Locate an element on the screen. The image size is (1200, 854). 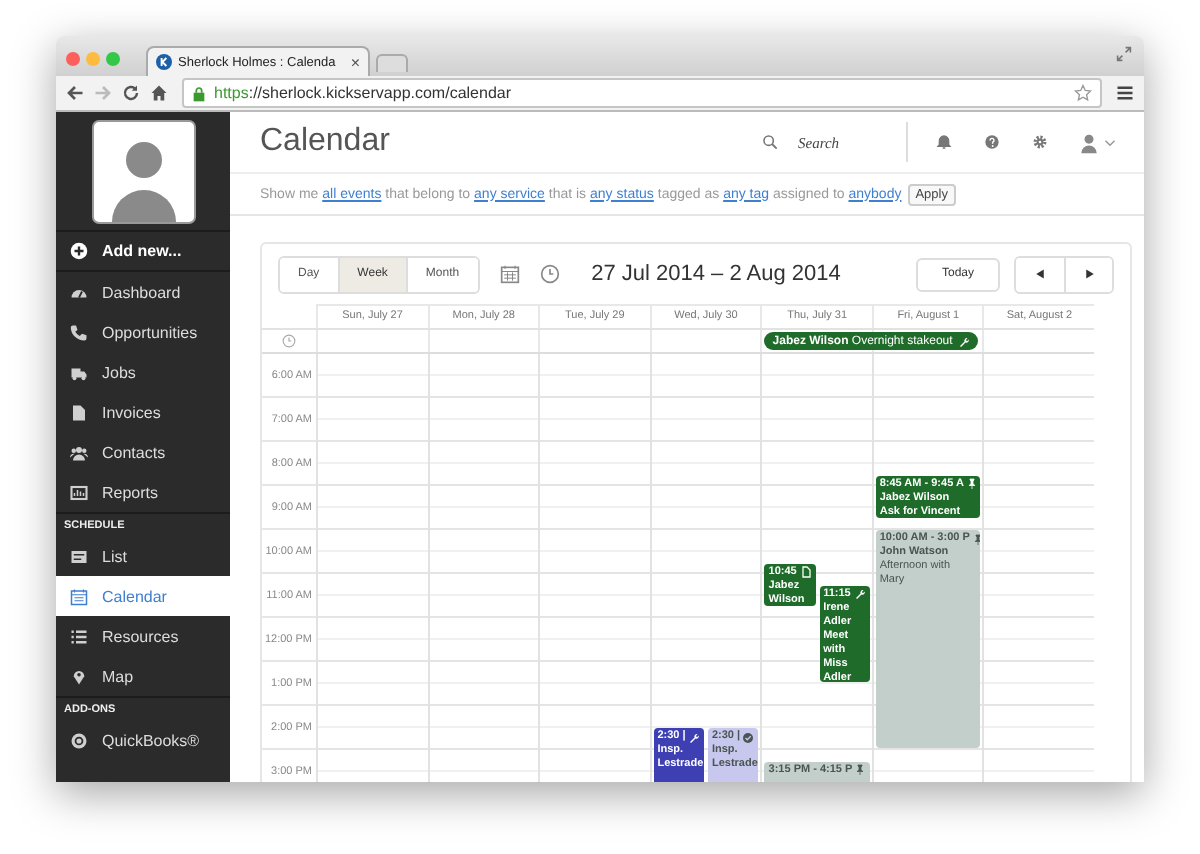
sidebar-item: Jobs is located at coordinates (143, 372).